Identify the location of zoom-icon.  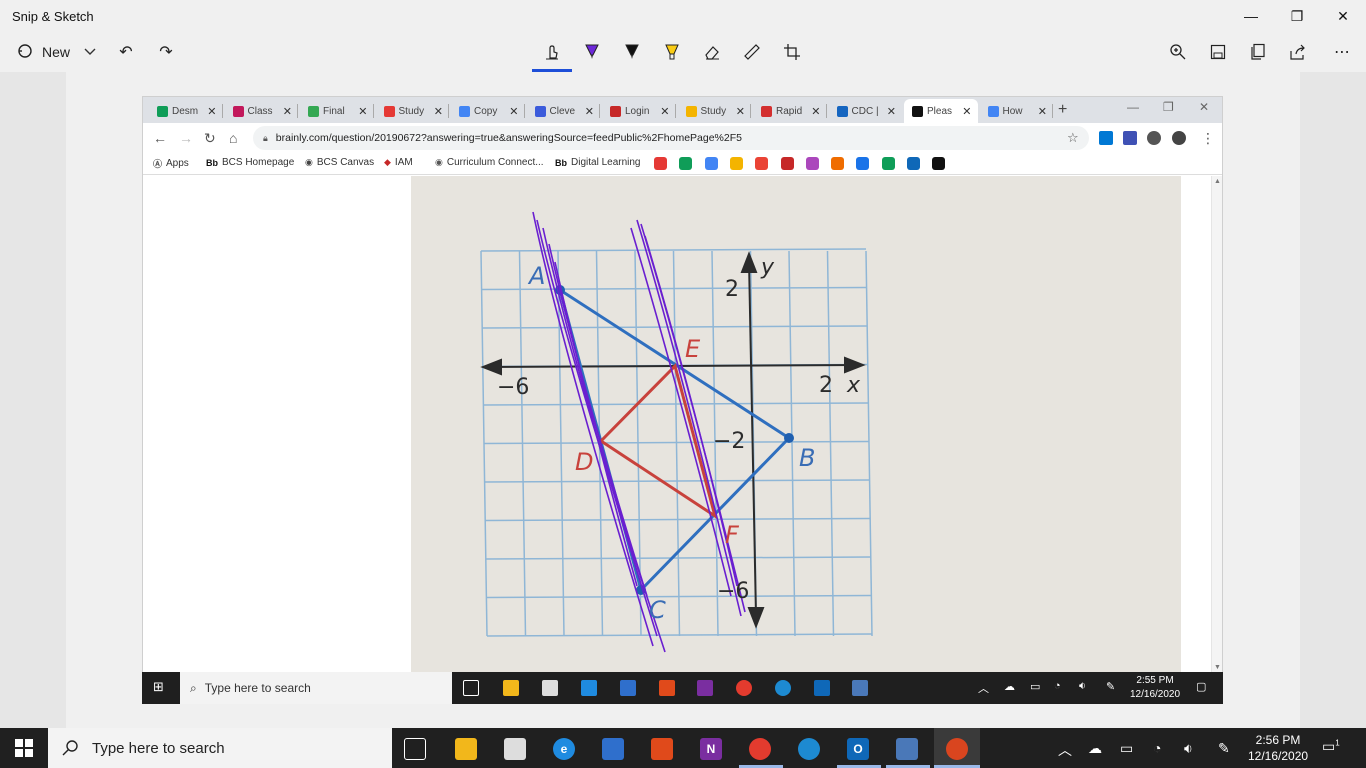
(1178, 52).